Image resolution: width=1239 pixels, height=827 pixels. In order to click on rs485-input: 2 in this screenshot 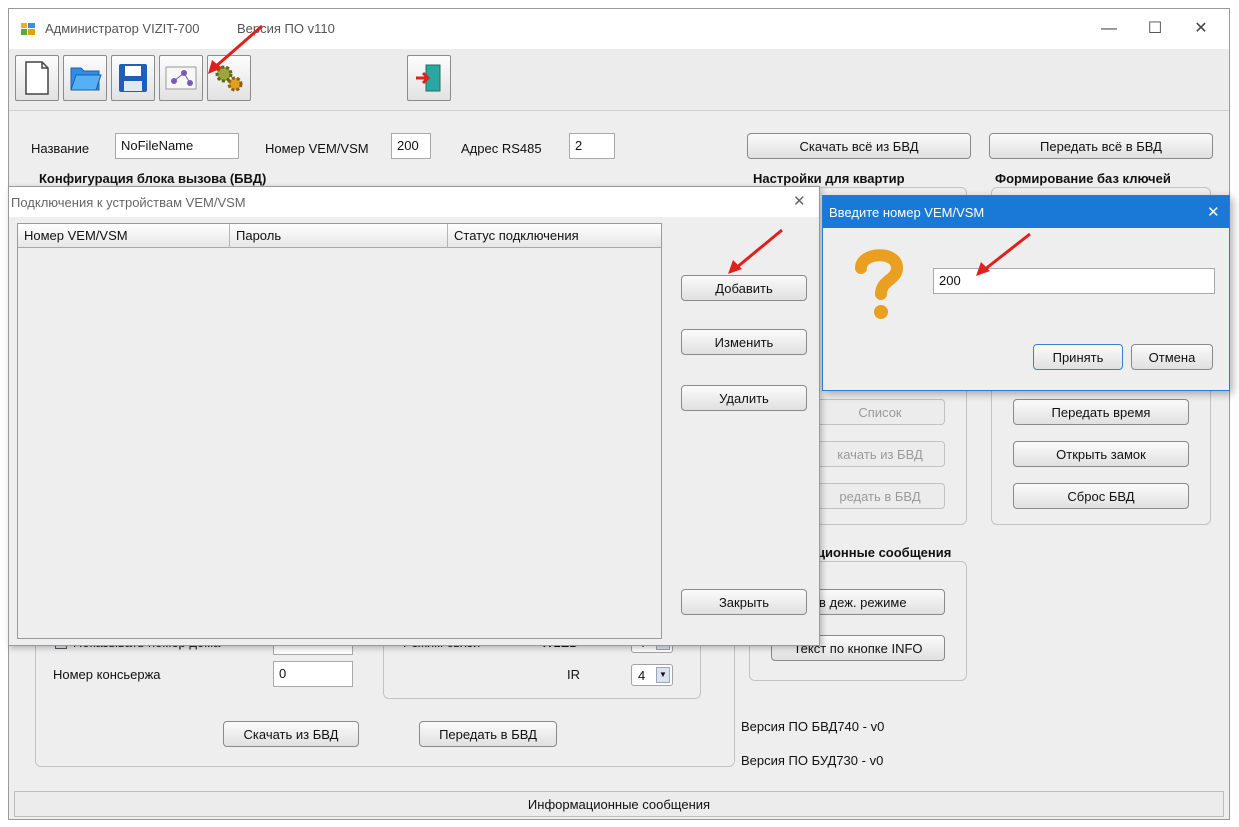, I will do `click(592, 146)`.